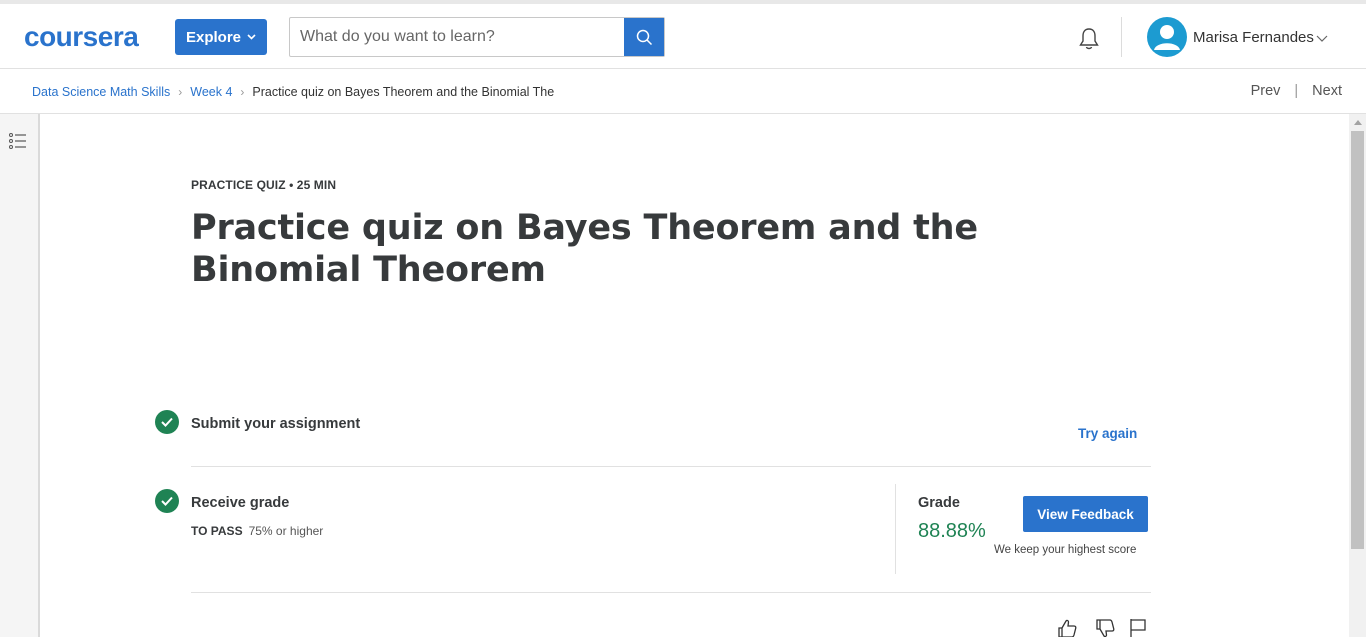  Describe the element at coordinates (671, 592) in the screenshot. I see `section-divider` at that location.